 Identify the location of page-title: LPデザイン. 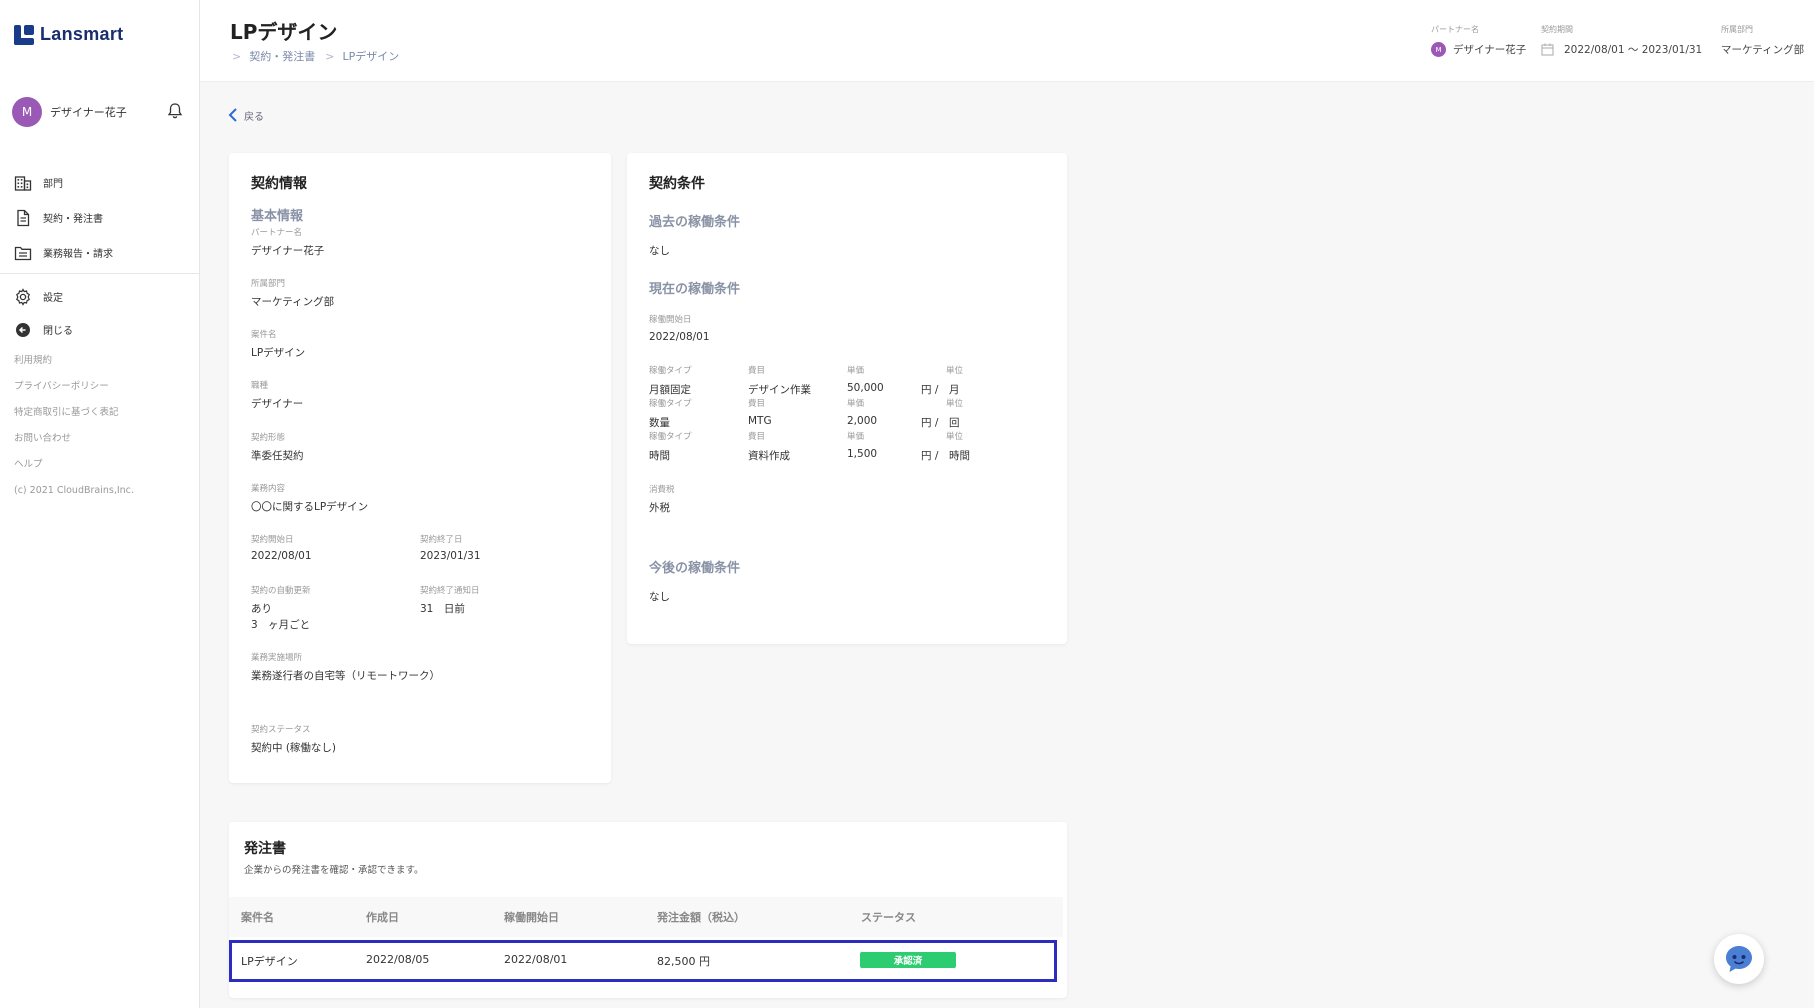
(284, 32).